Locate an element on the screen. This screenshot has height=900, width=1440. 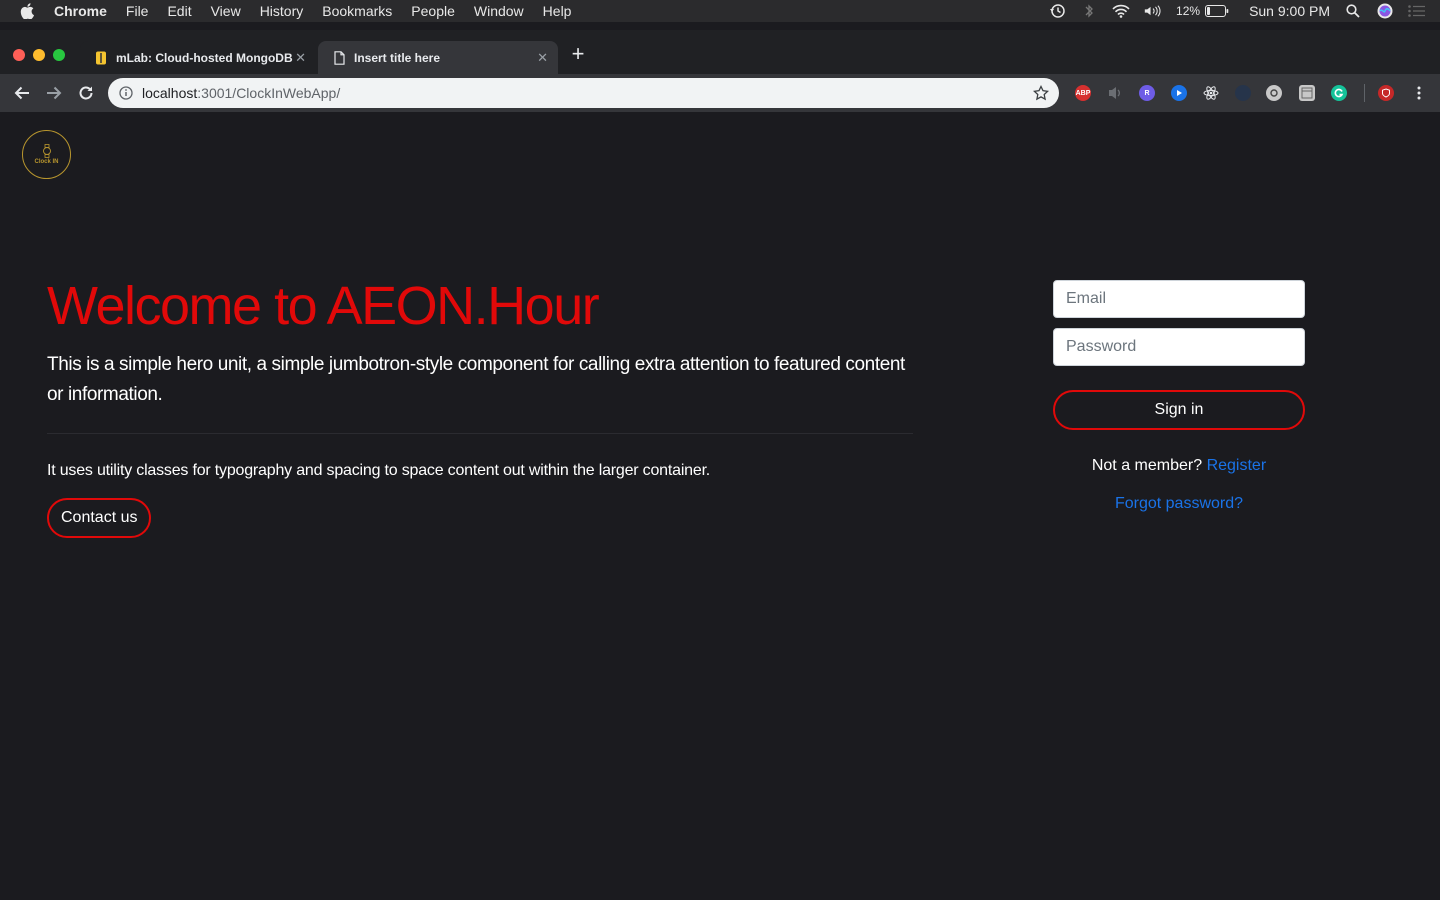
forgot-password-link: Forgot password? is located at coordinates (1179, 503).